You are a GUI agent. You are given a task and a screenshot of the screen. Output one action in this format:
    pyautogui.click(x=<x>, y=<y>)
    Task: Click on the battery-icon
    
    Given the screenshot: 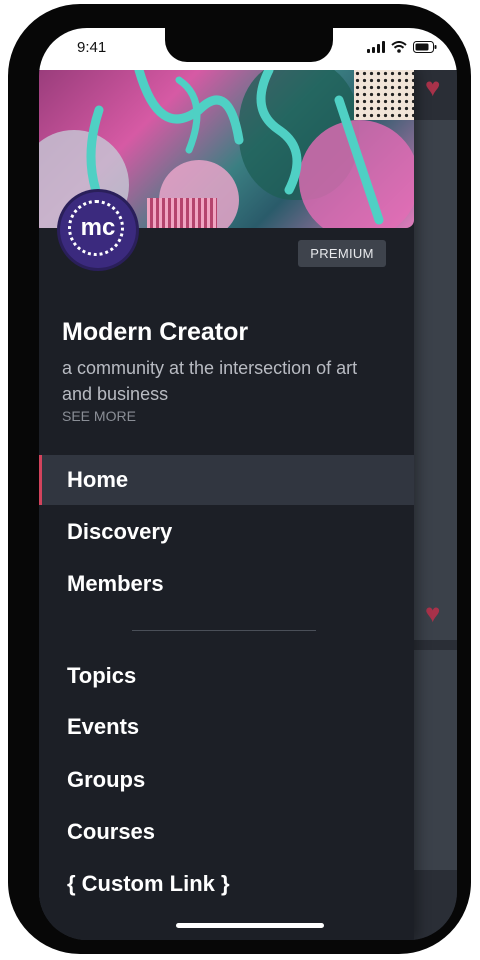 What is the action you would take?
    pyautogui.click(x=425, y=47)
    